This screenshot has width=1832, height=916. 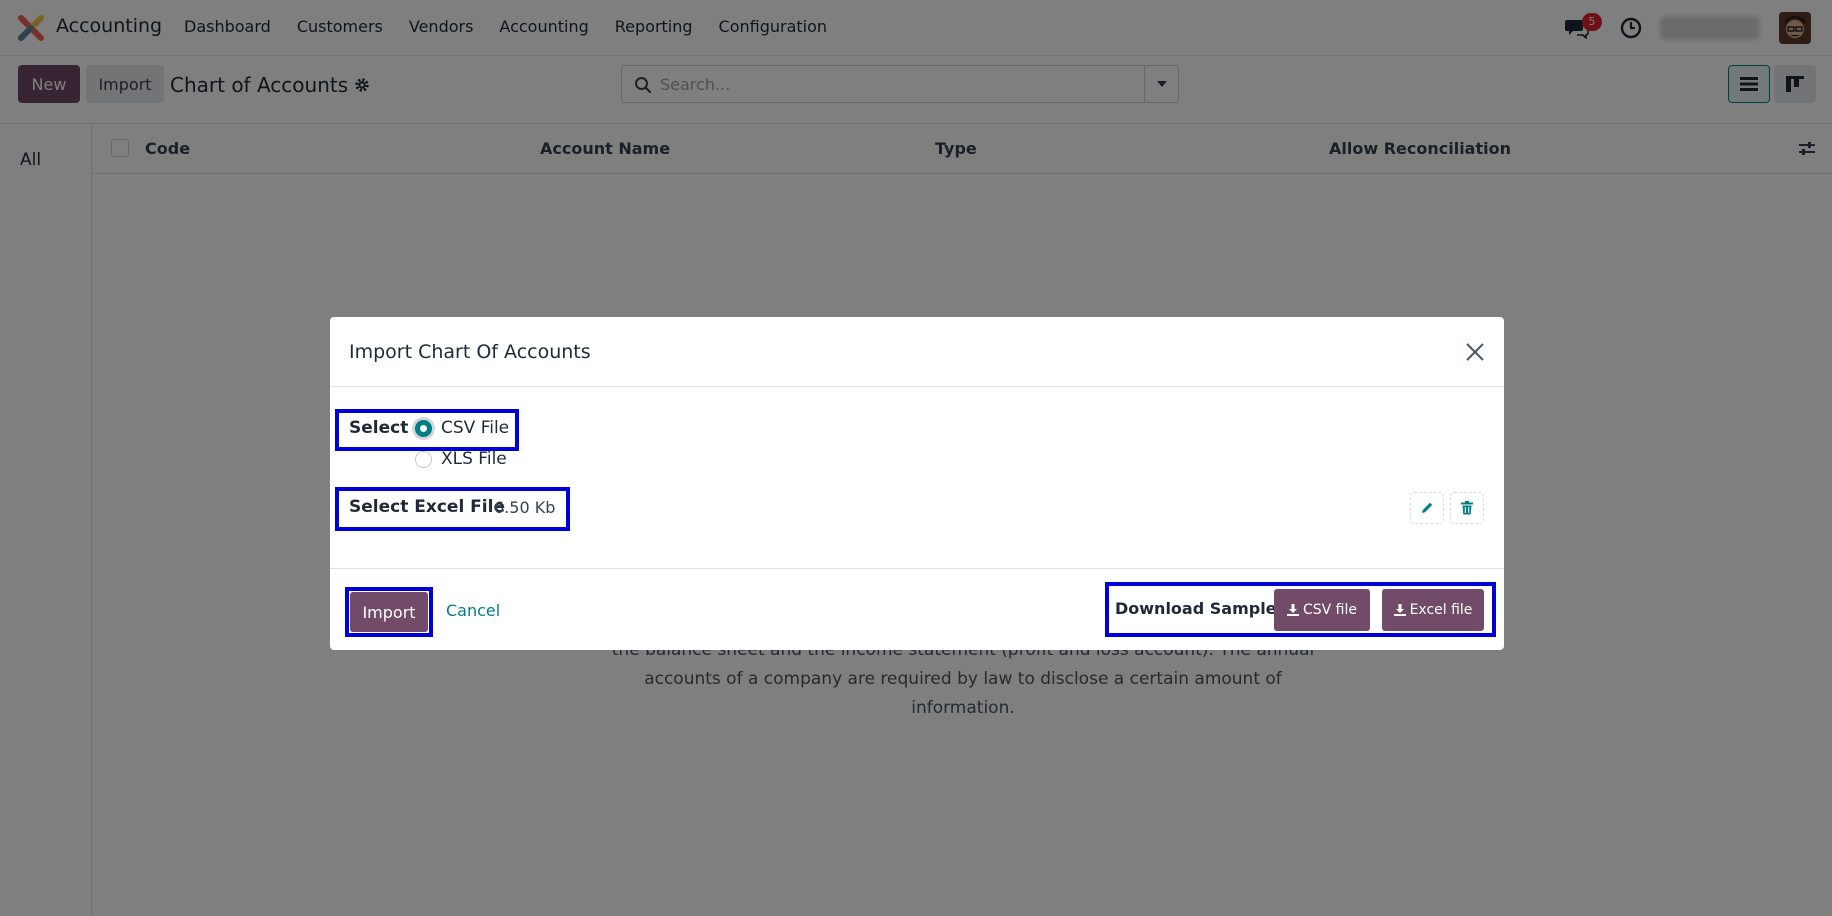 What do you see at coordinates (1329, 610) in the screenshot?
I see `download-csv-label: CSV file` at bounding box center [1329, 610].